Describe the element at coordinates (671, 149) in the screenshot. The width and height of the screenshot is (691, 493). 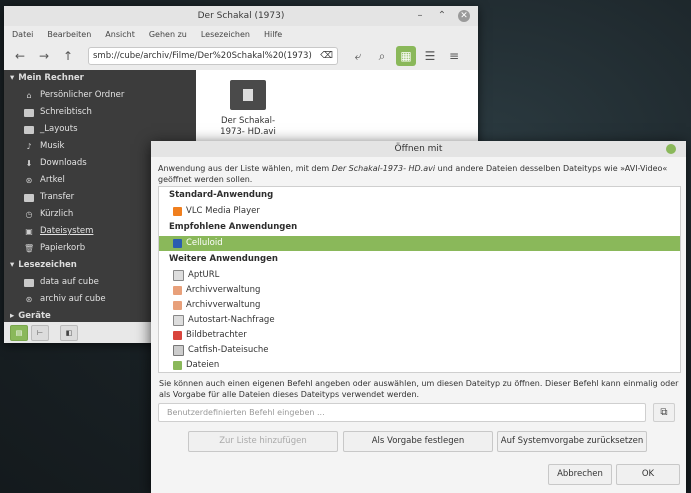
I see `close-icon` at that location.